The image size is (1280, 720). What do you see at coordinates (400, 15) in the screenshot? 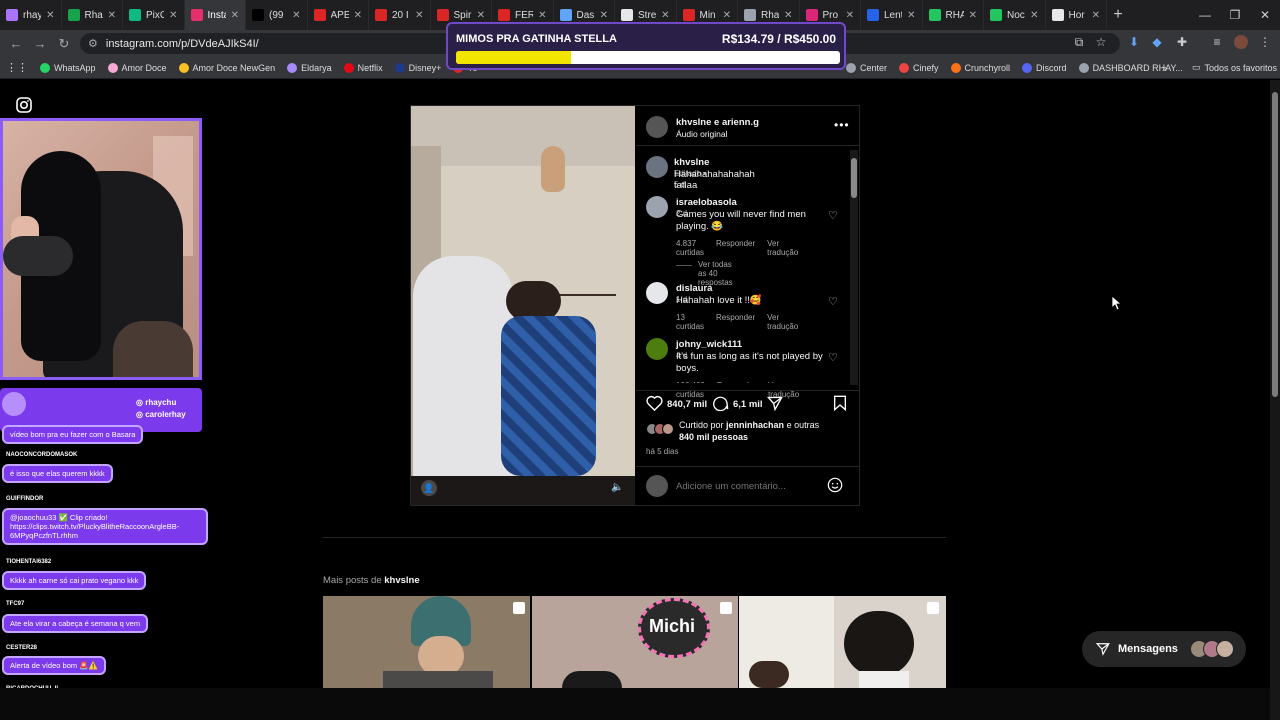
I see `tab-6: 20 I ✕` at bounding box center [400, 15].